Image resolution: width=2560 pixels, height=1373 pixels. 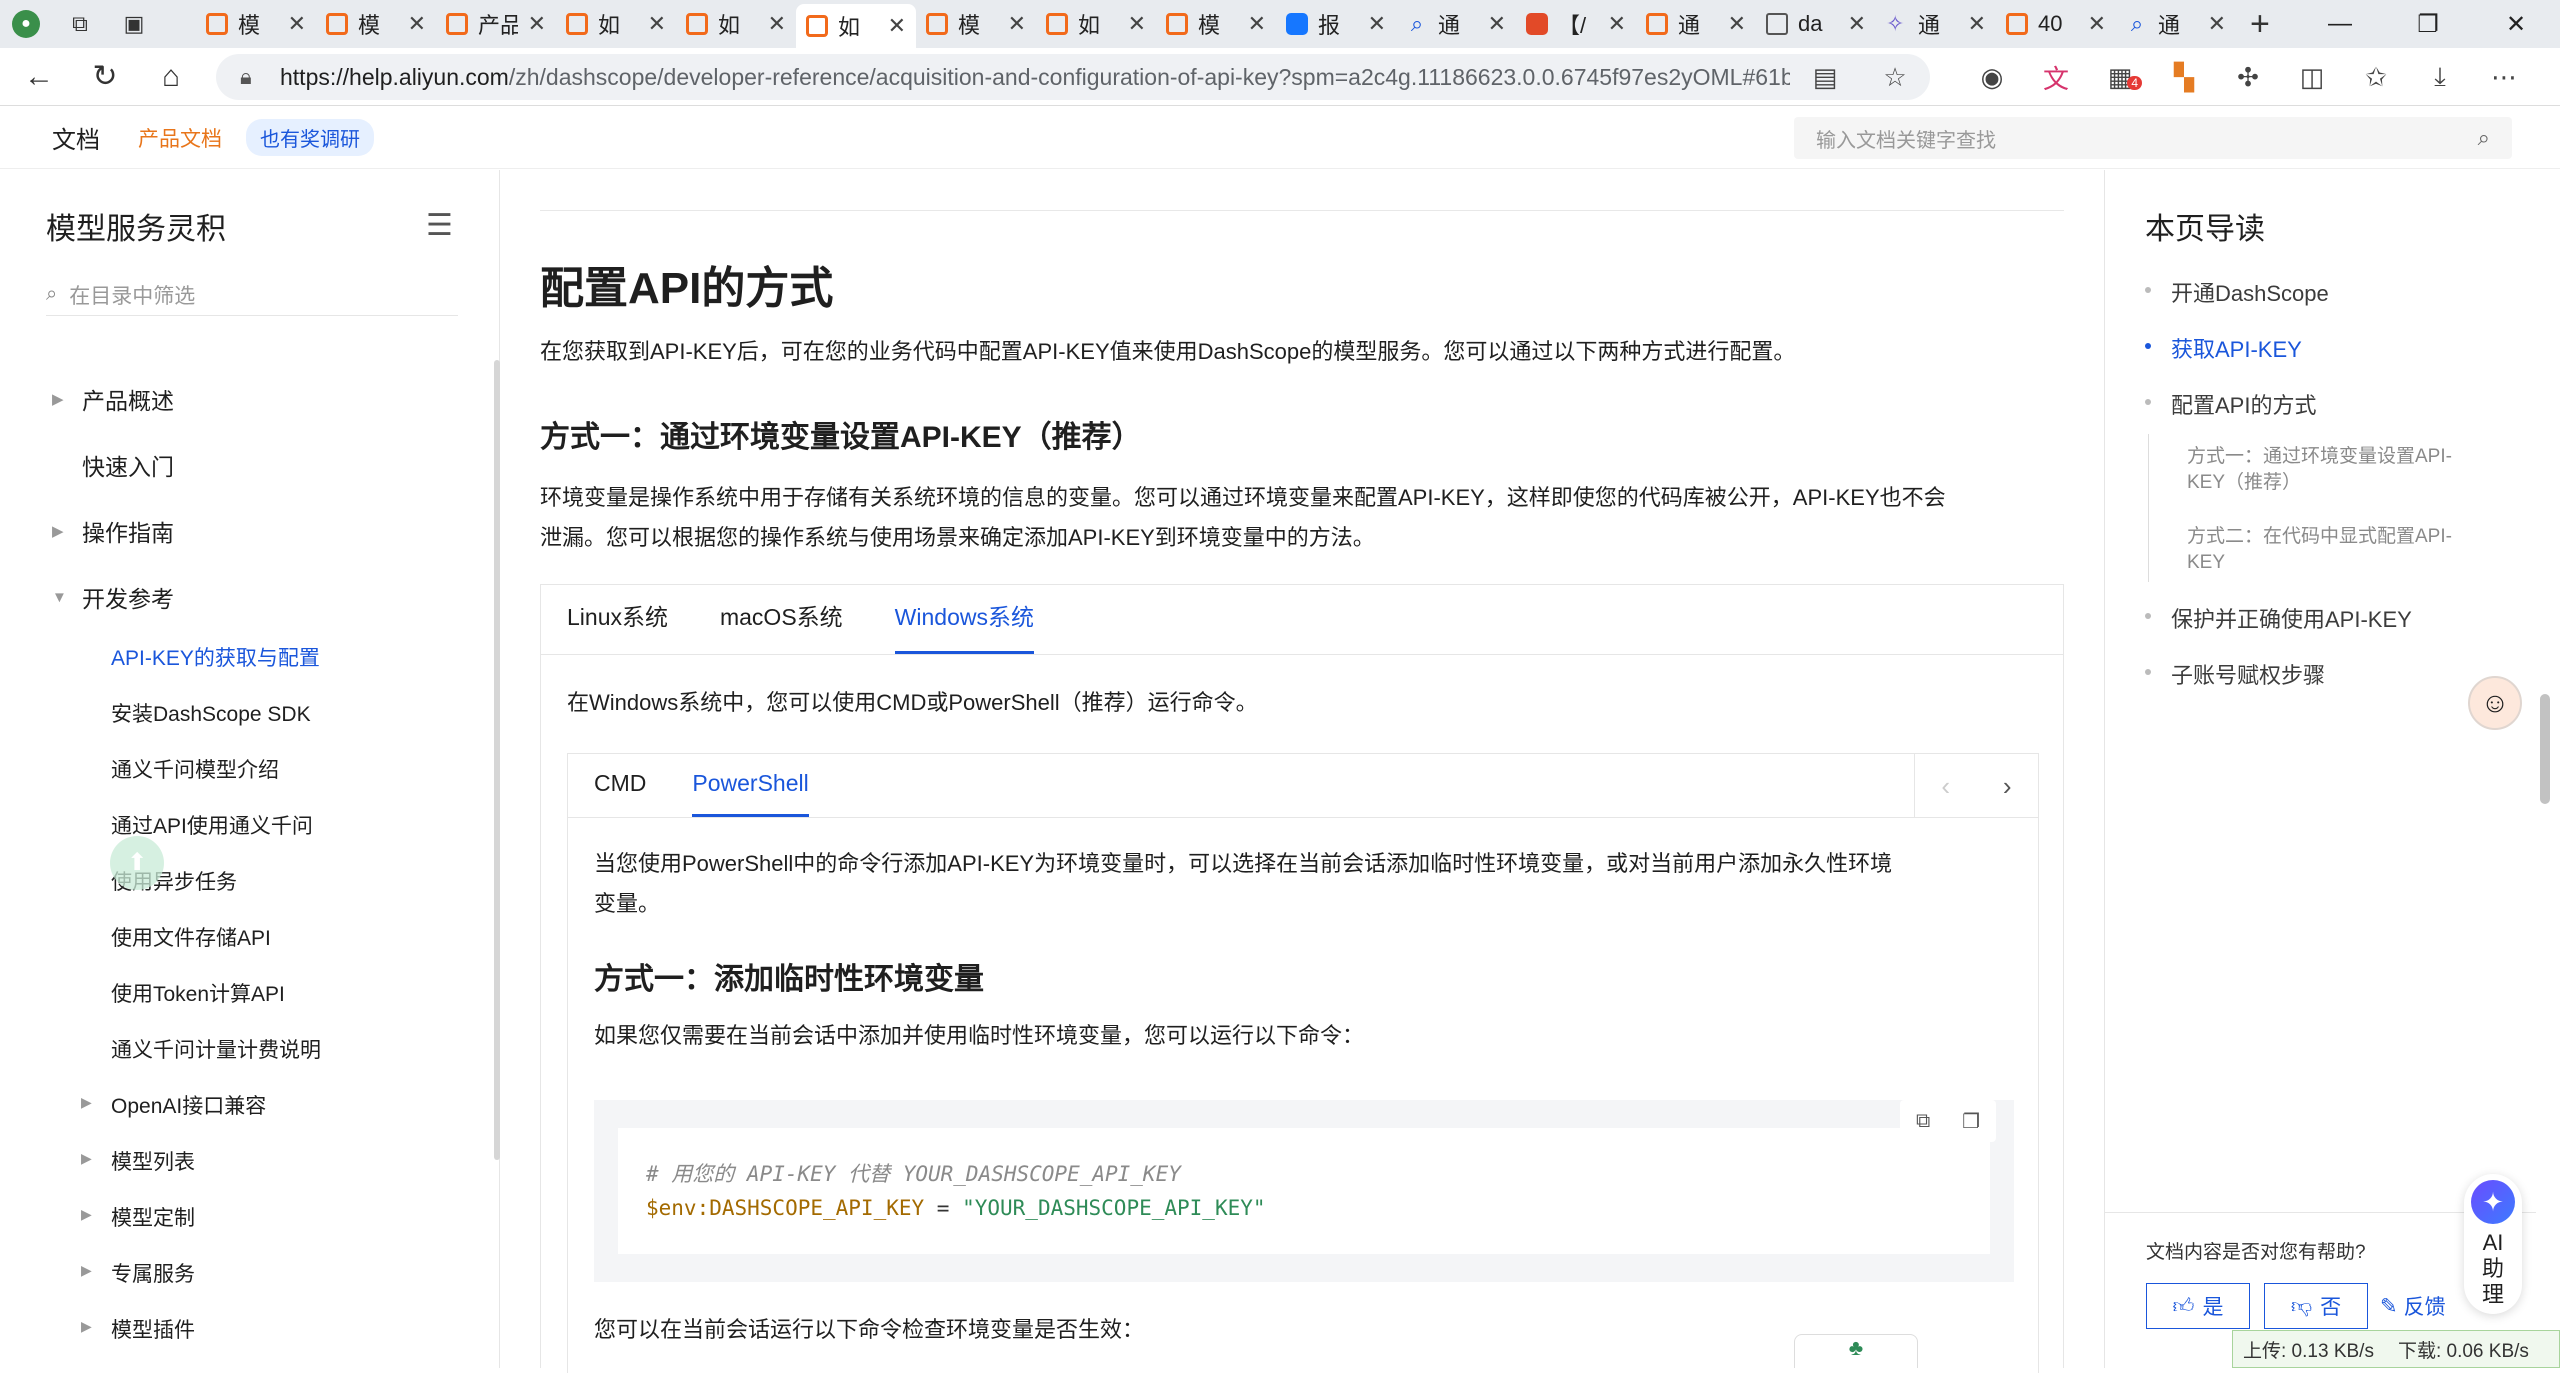 I want to click on sidebar-group-models: ▶ 模型列表, so click(x=138, y=1161).